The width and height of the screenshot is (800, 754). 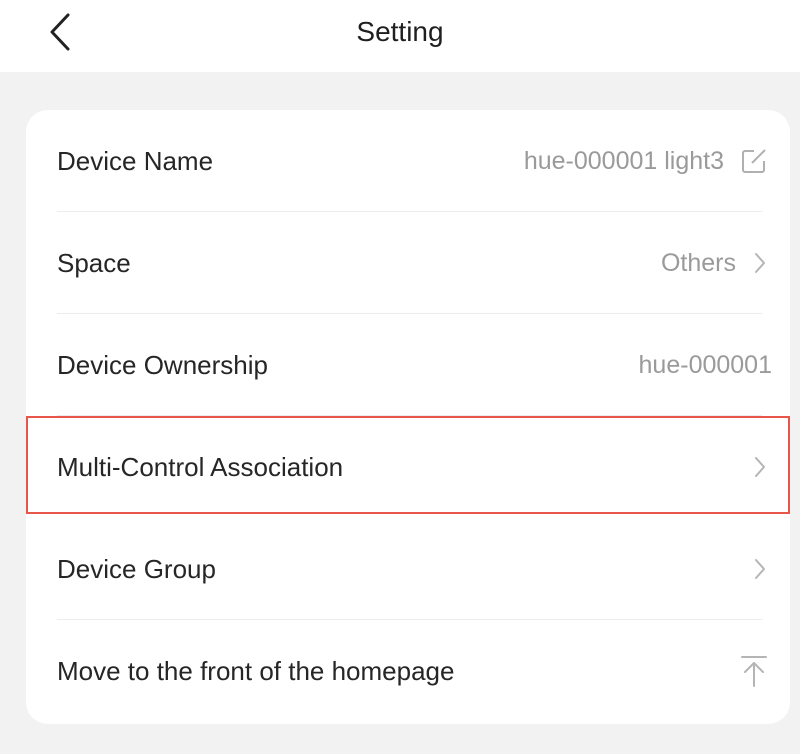 I want to click on device-name-row: Device Name hue-000001 light3, so click(x=408, y=161).